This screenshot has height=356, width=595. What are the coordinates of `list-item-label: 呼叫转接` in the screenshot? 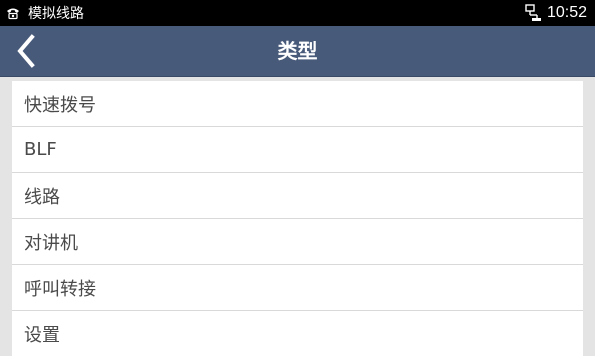 It's located at (60, 289).